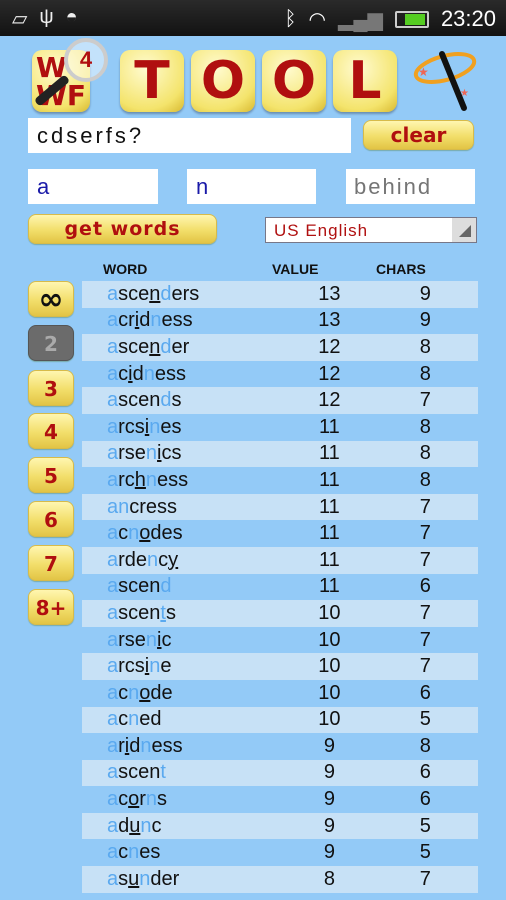  I want to click on get-words-button: get words, so click(122, 229).